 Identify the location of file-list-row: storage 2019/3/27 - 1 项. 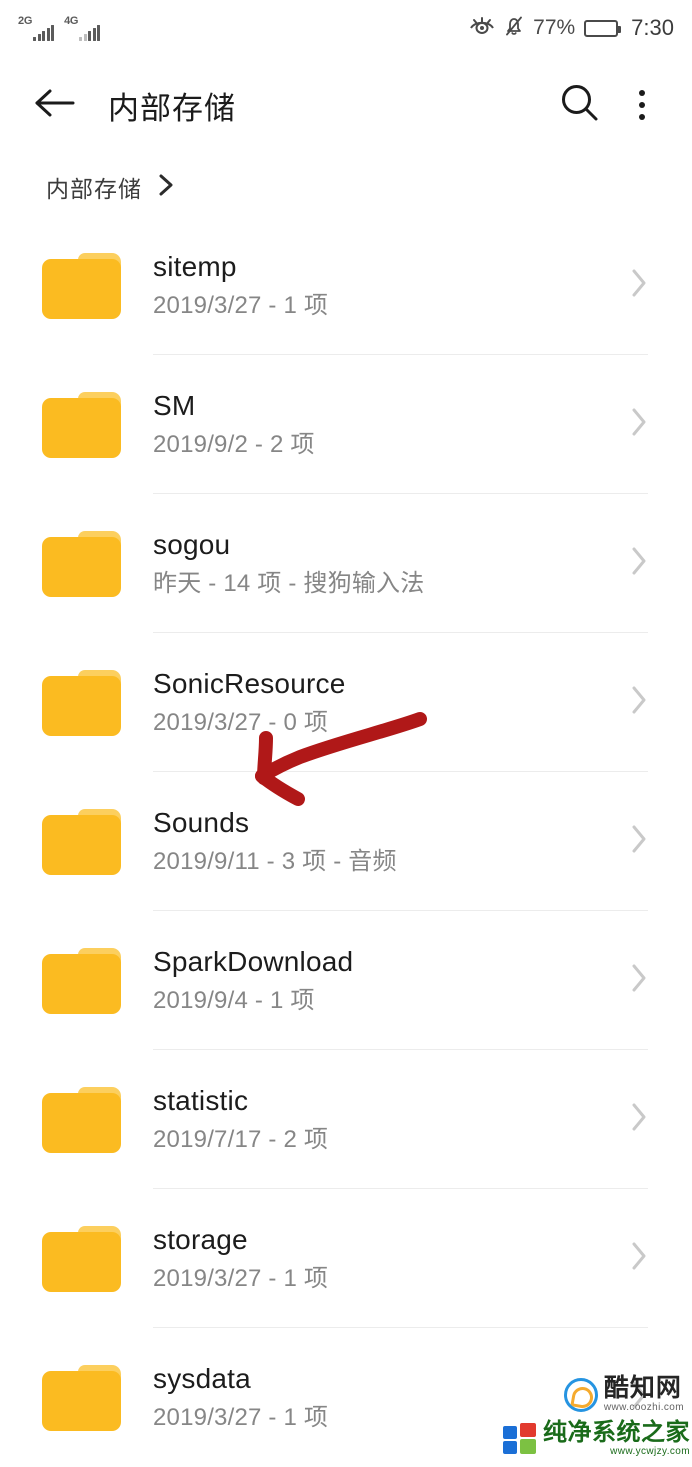
(346, 1258).